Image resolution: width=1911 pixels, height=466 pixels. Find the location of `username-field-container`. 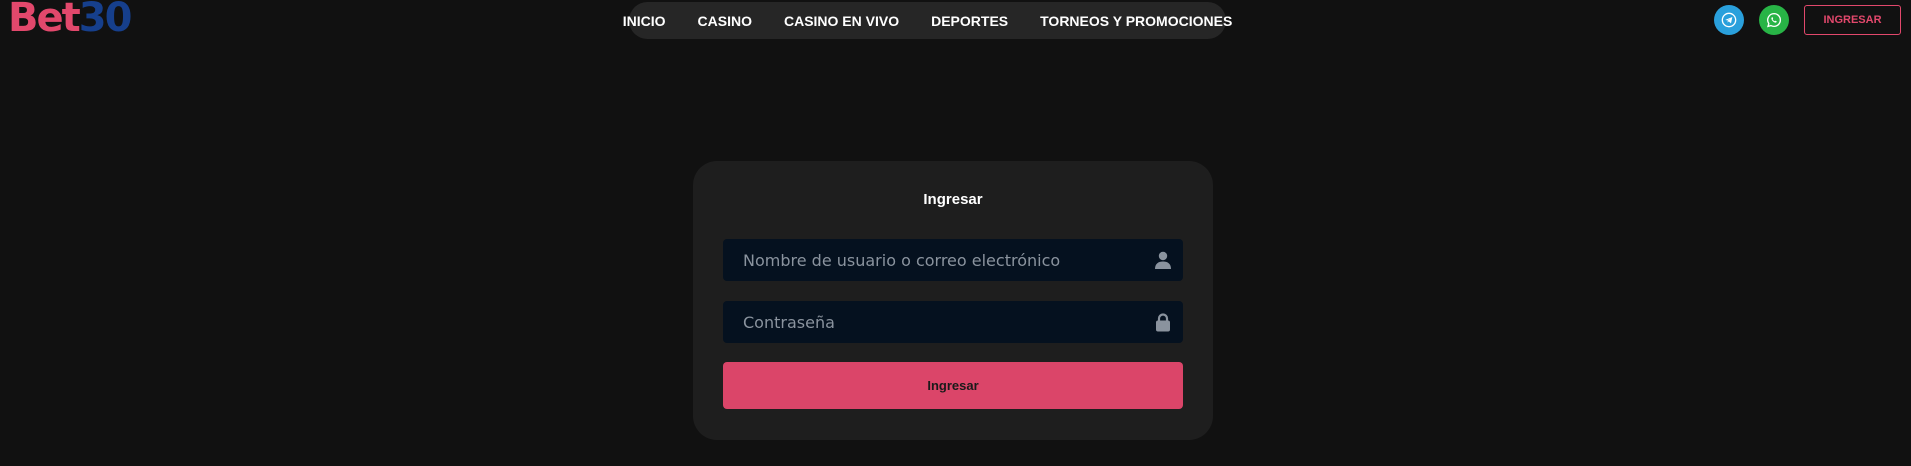

username-field-container is located at coordinates (953, 260).